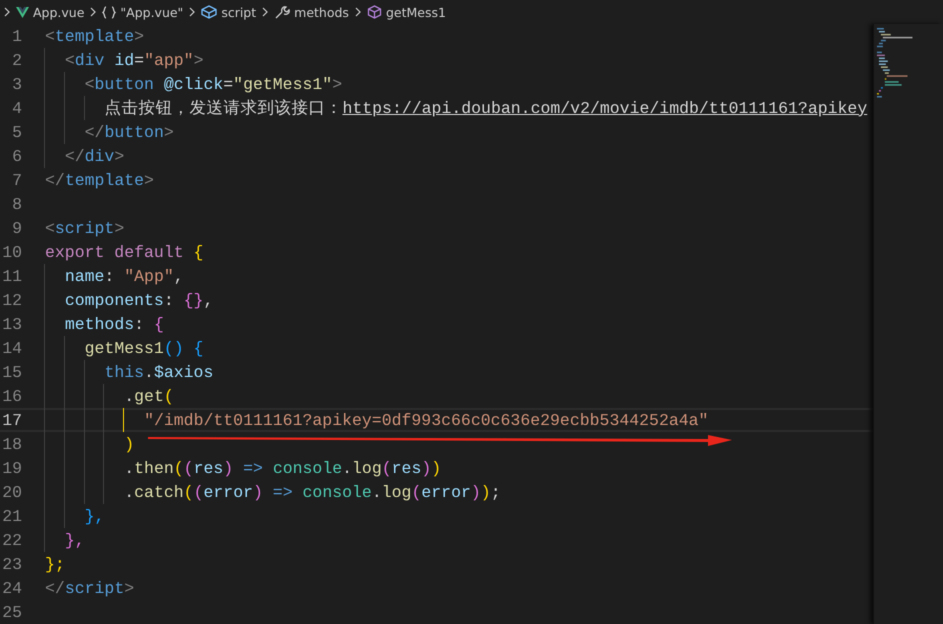 This screenshot has width=943, height=624. What do you see at coordinates (104, 324) in the screenshot?
I see `code-line: methods: {` at bounding box center [104, 324].